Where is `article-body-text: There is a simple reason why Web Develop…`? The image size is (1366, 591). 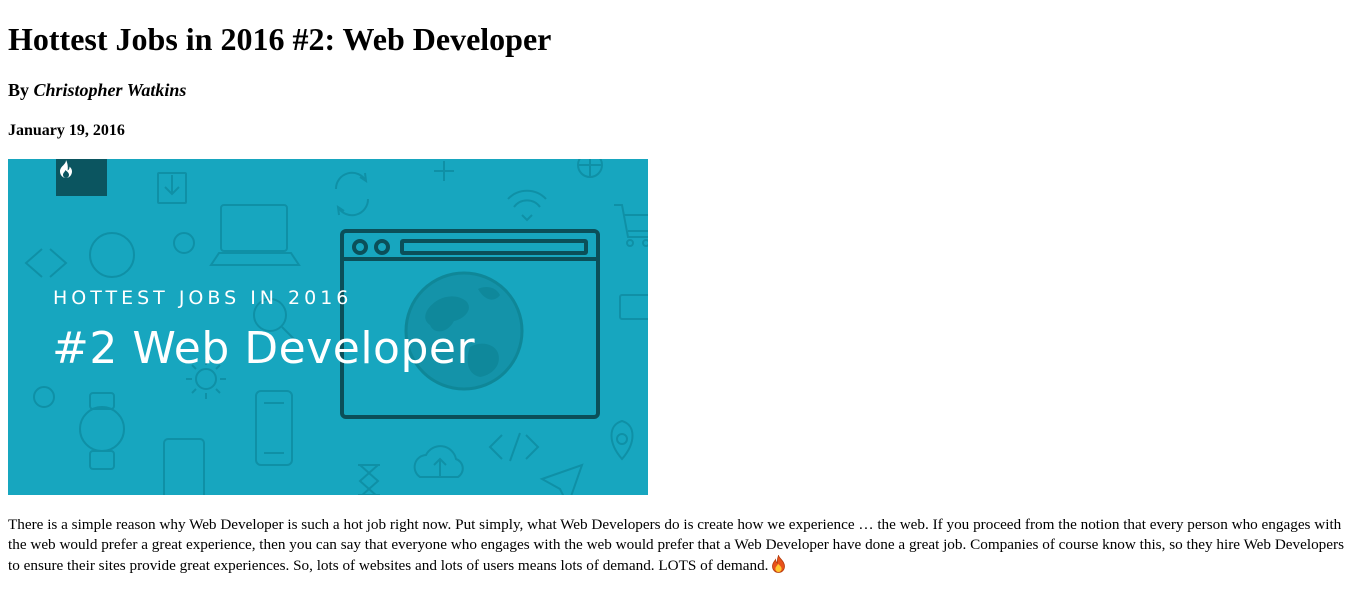 article-body-text: There is a simple reason why Web Develop… is located at coordinates (676, 545).